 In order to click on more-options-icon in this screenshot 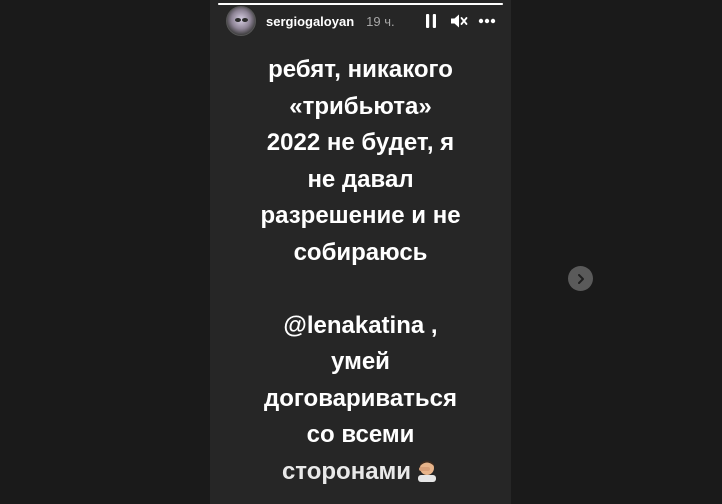, I will do `click(487, 21)`.